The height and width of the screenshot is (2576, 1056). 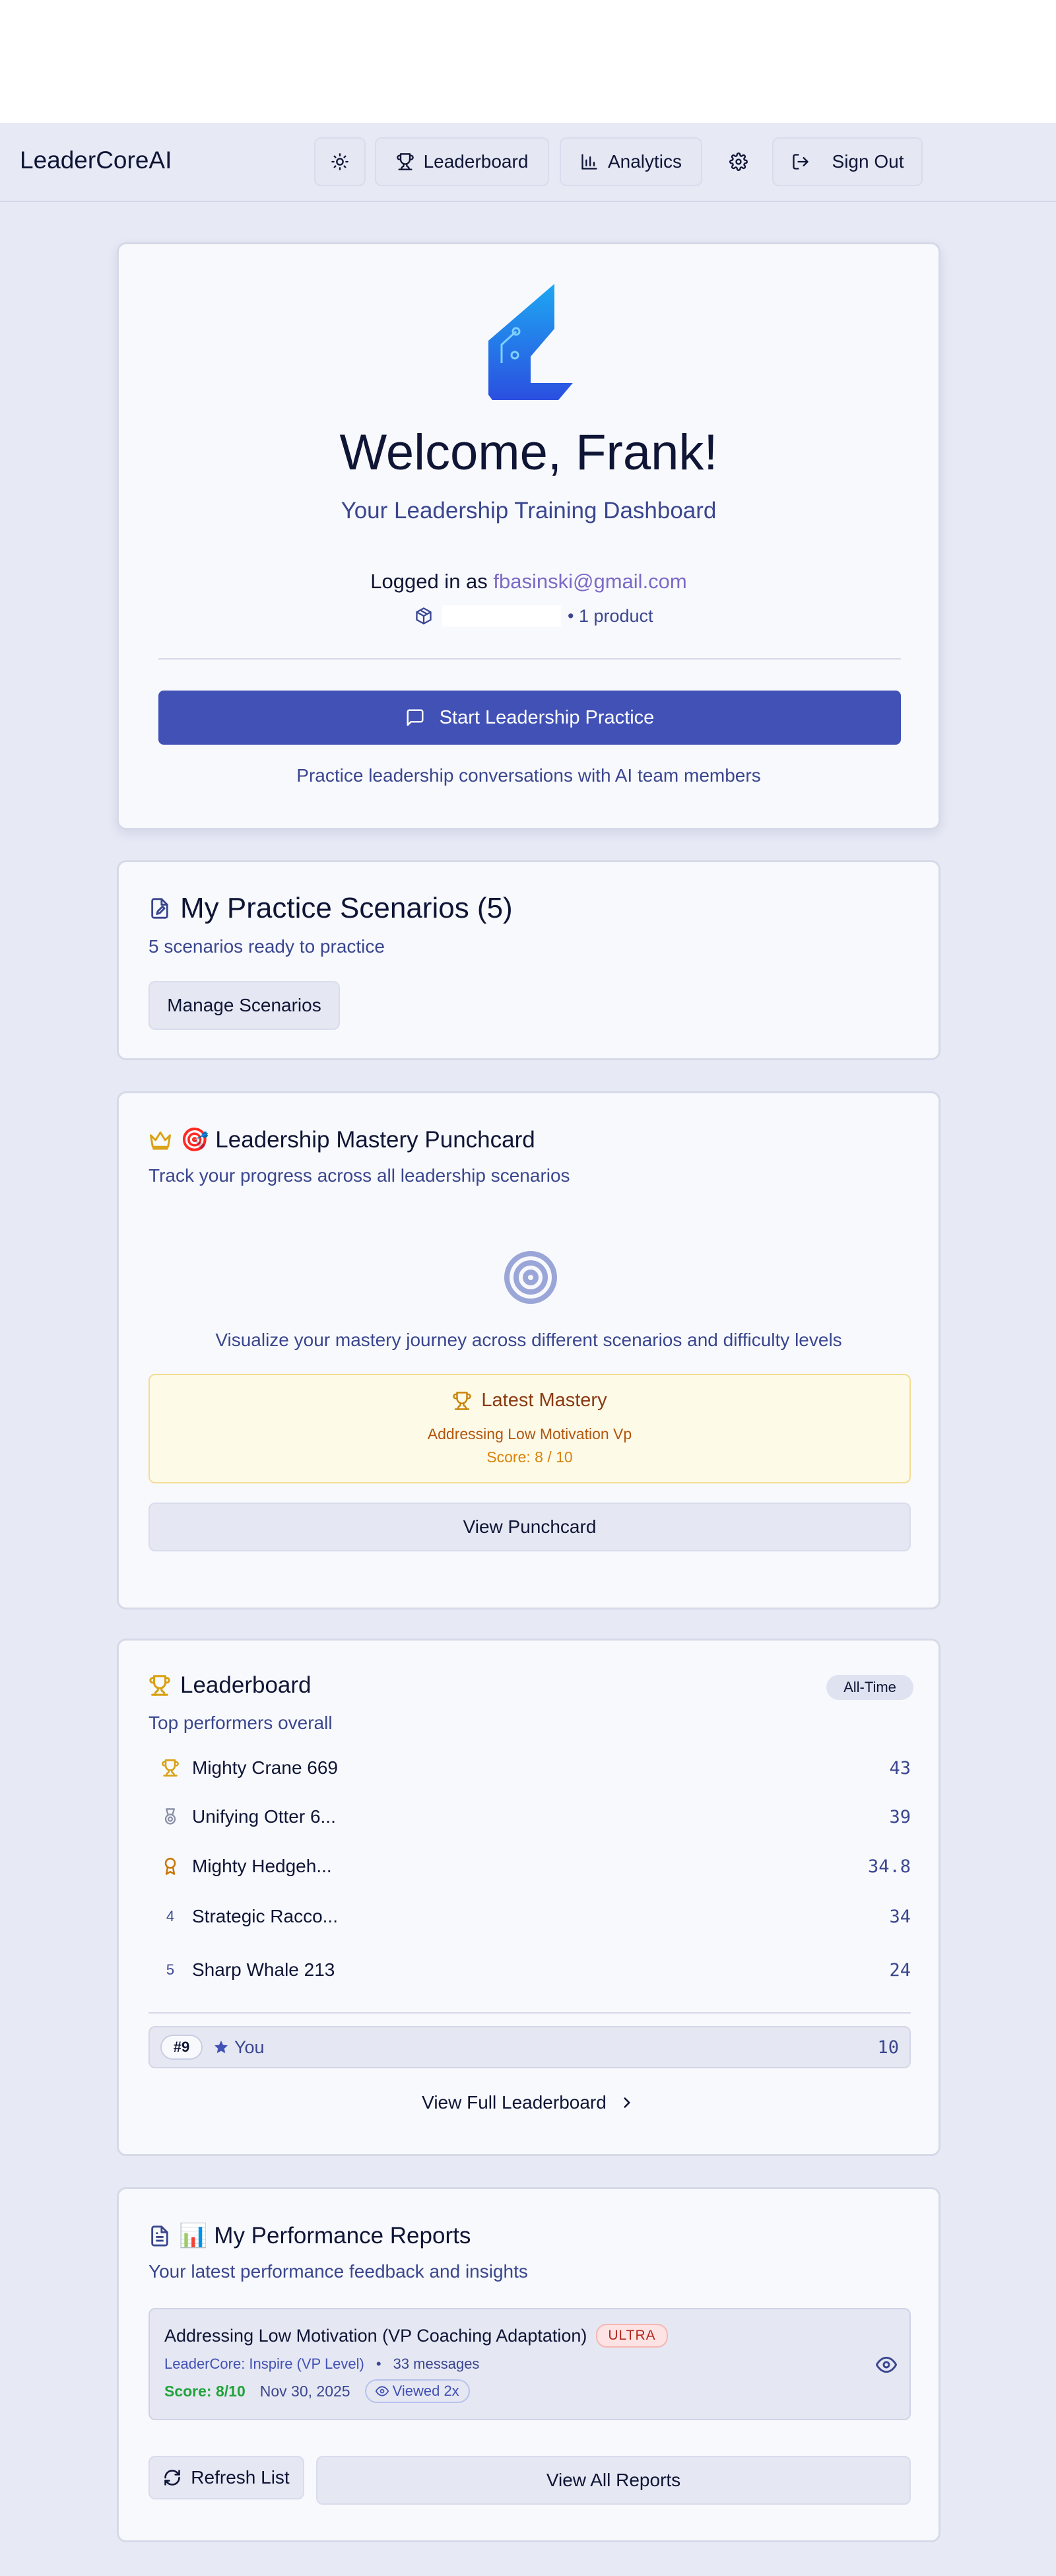 What do you see at coordinates (304, 2391) in the screenshot?
I see `report-date: Nov 30, 2025` at bounding box center [304, 2391].